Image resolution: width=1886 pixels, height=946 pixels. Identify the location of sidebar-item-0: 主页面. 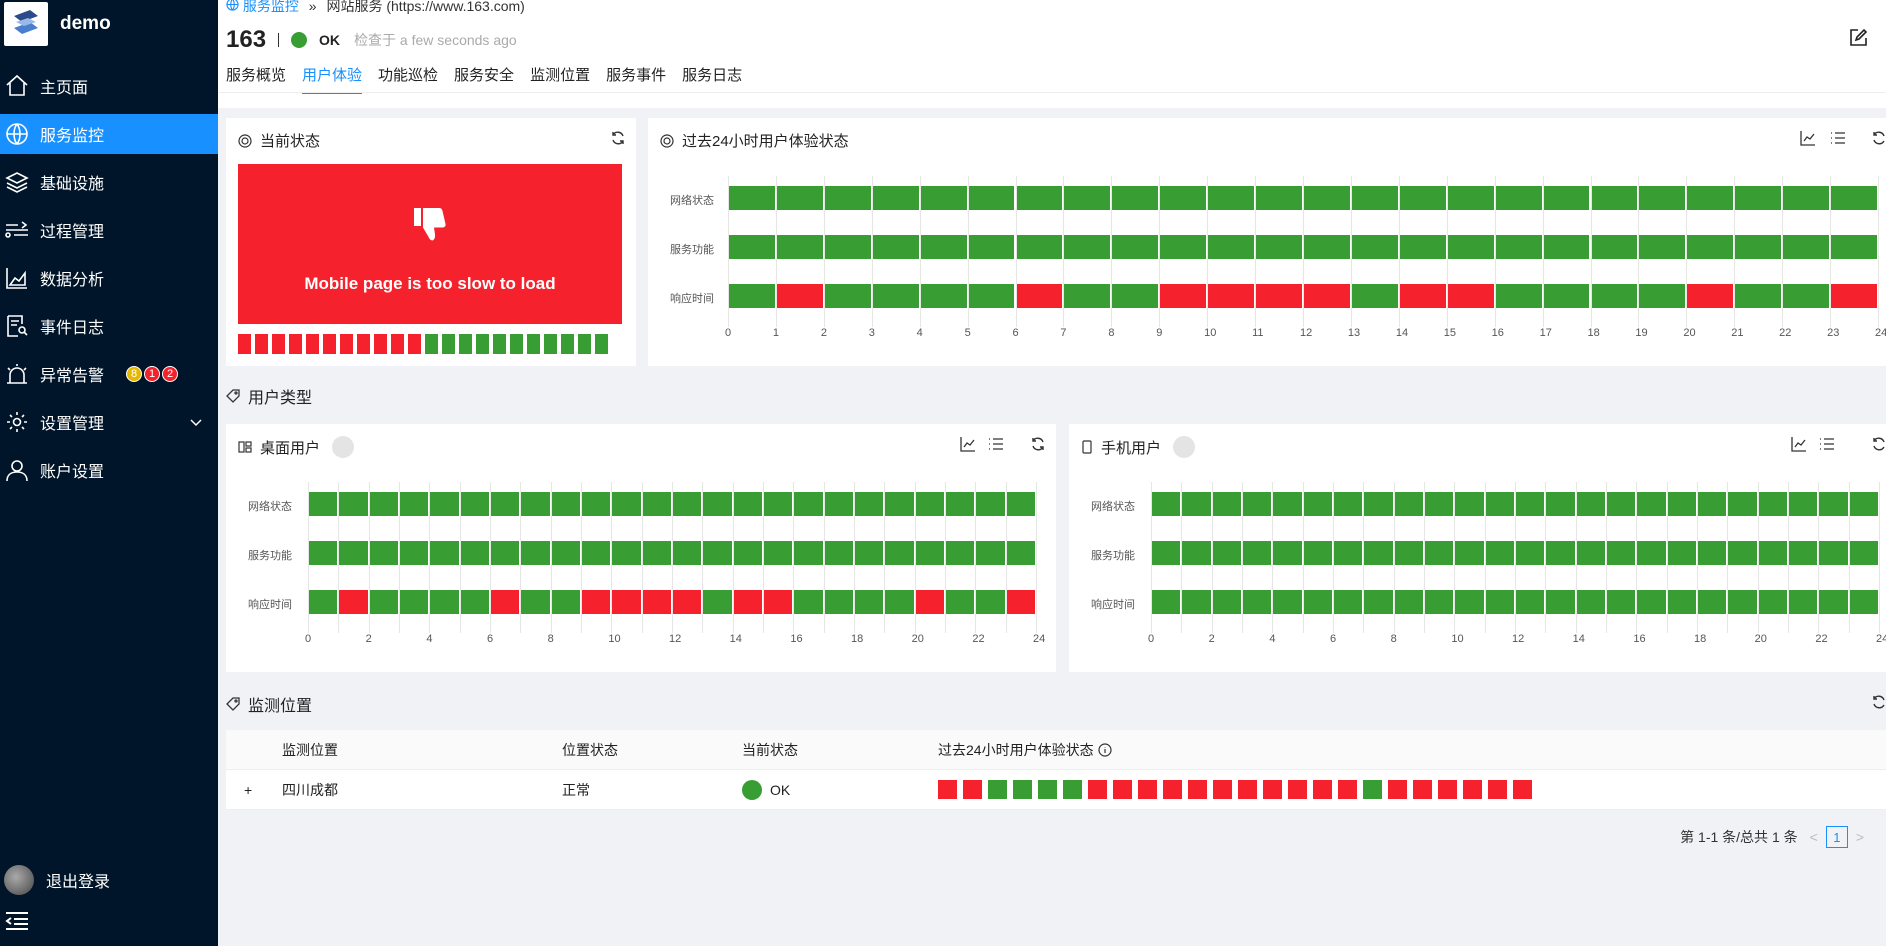
(109, 86).